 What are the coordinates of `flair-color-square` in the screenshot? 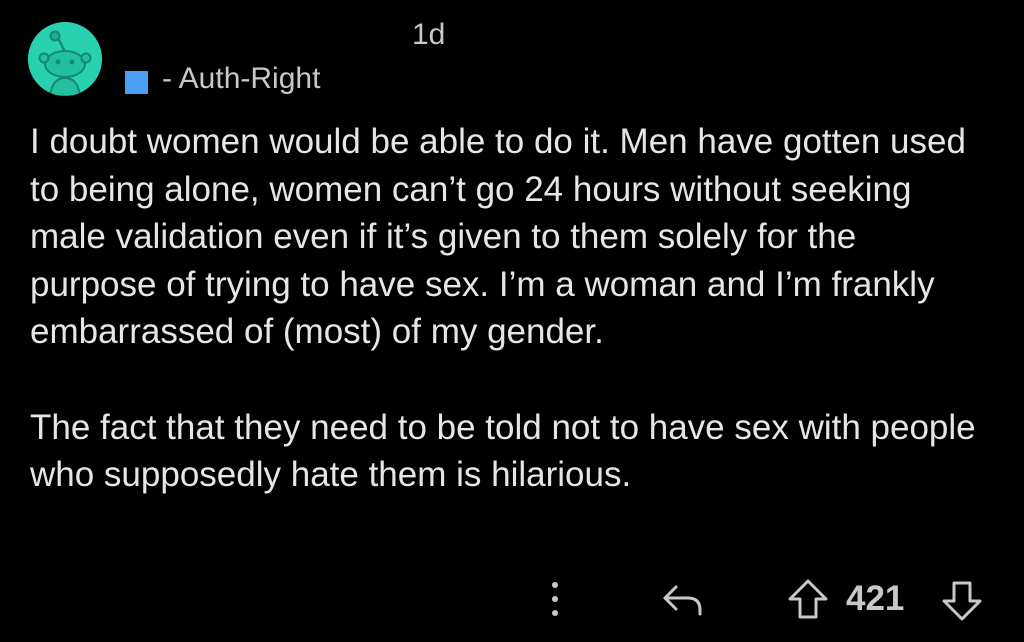 It's located at (136, 82).